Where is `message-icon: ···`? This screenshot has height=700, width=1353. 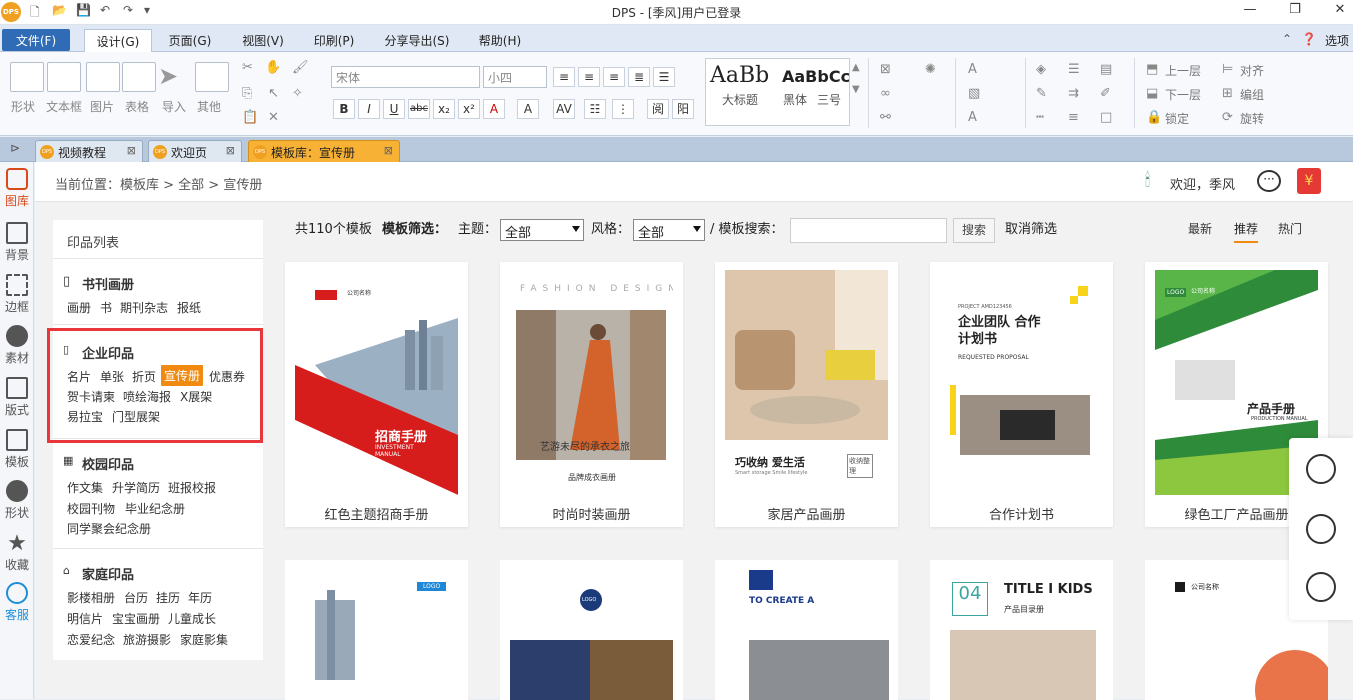 message-icon: ··· is located at coordinates (1269, 181).